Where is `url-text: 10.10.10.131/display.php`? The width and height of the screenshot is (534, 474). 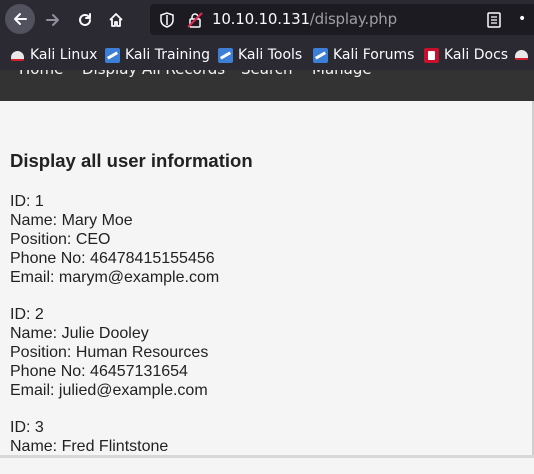
url-text: 10.10.10.131/display.php is located at coordinates (304, 19).